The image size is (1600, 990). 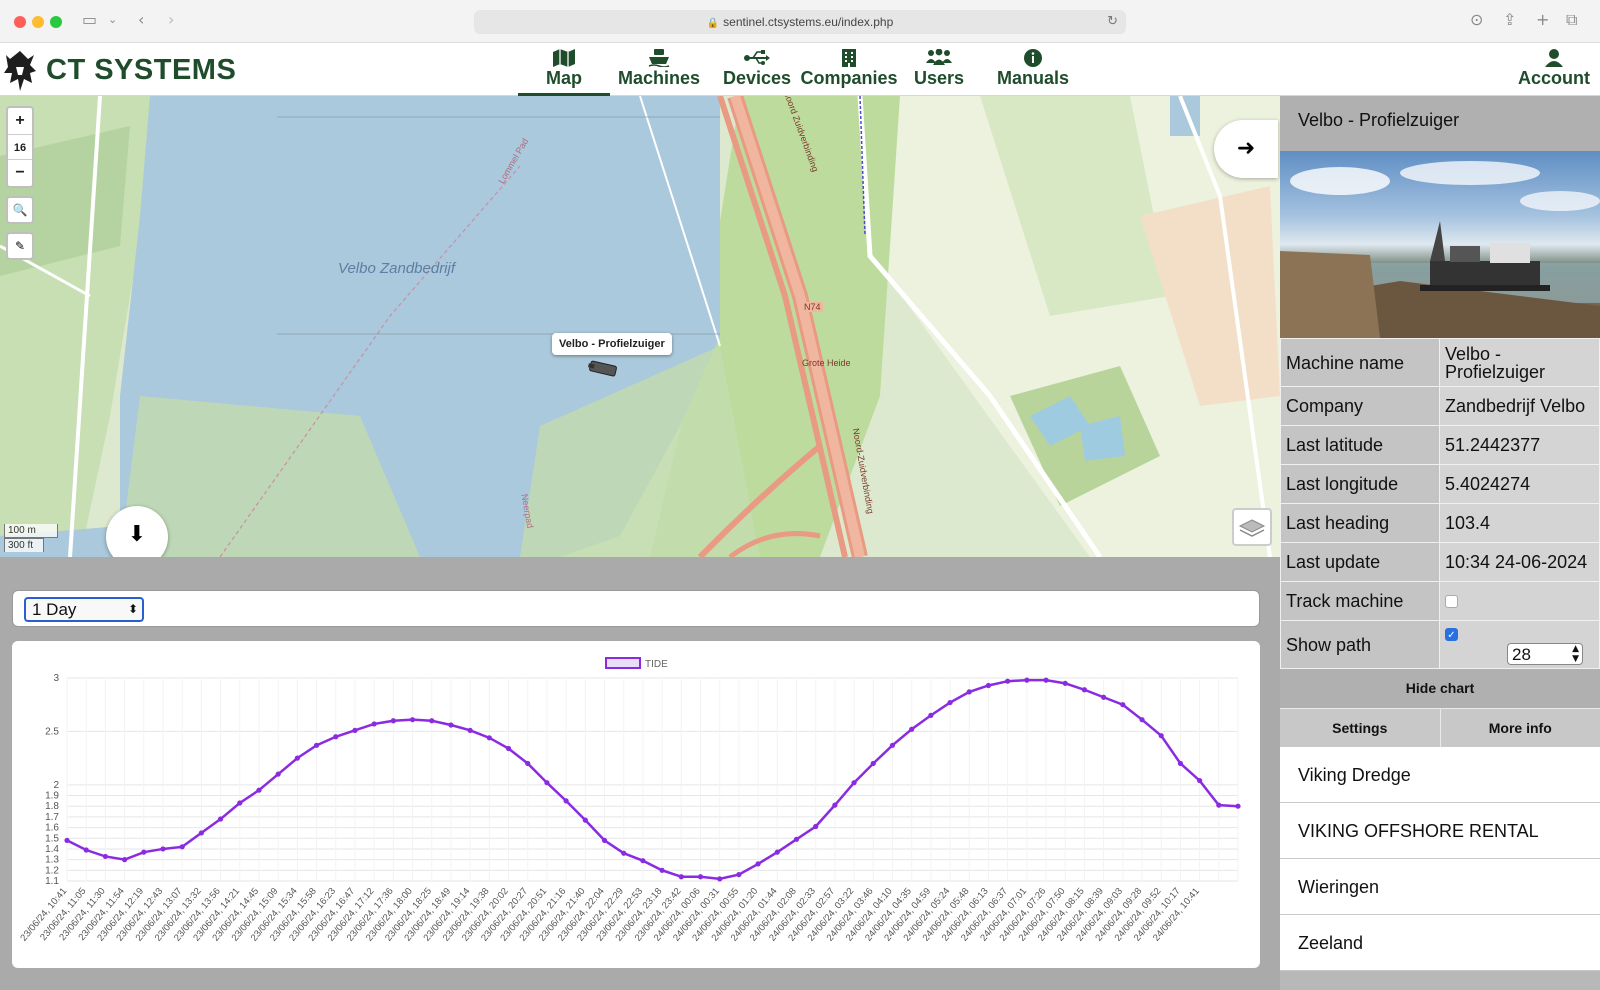 I want to click on viking-logo-icon, so click(x=20, y=71).